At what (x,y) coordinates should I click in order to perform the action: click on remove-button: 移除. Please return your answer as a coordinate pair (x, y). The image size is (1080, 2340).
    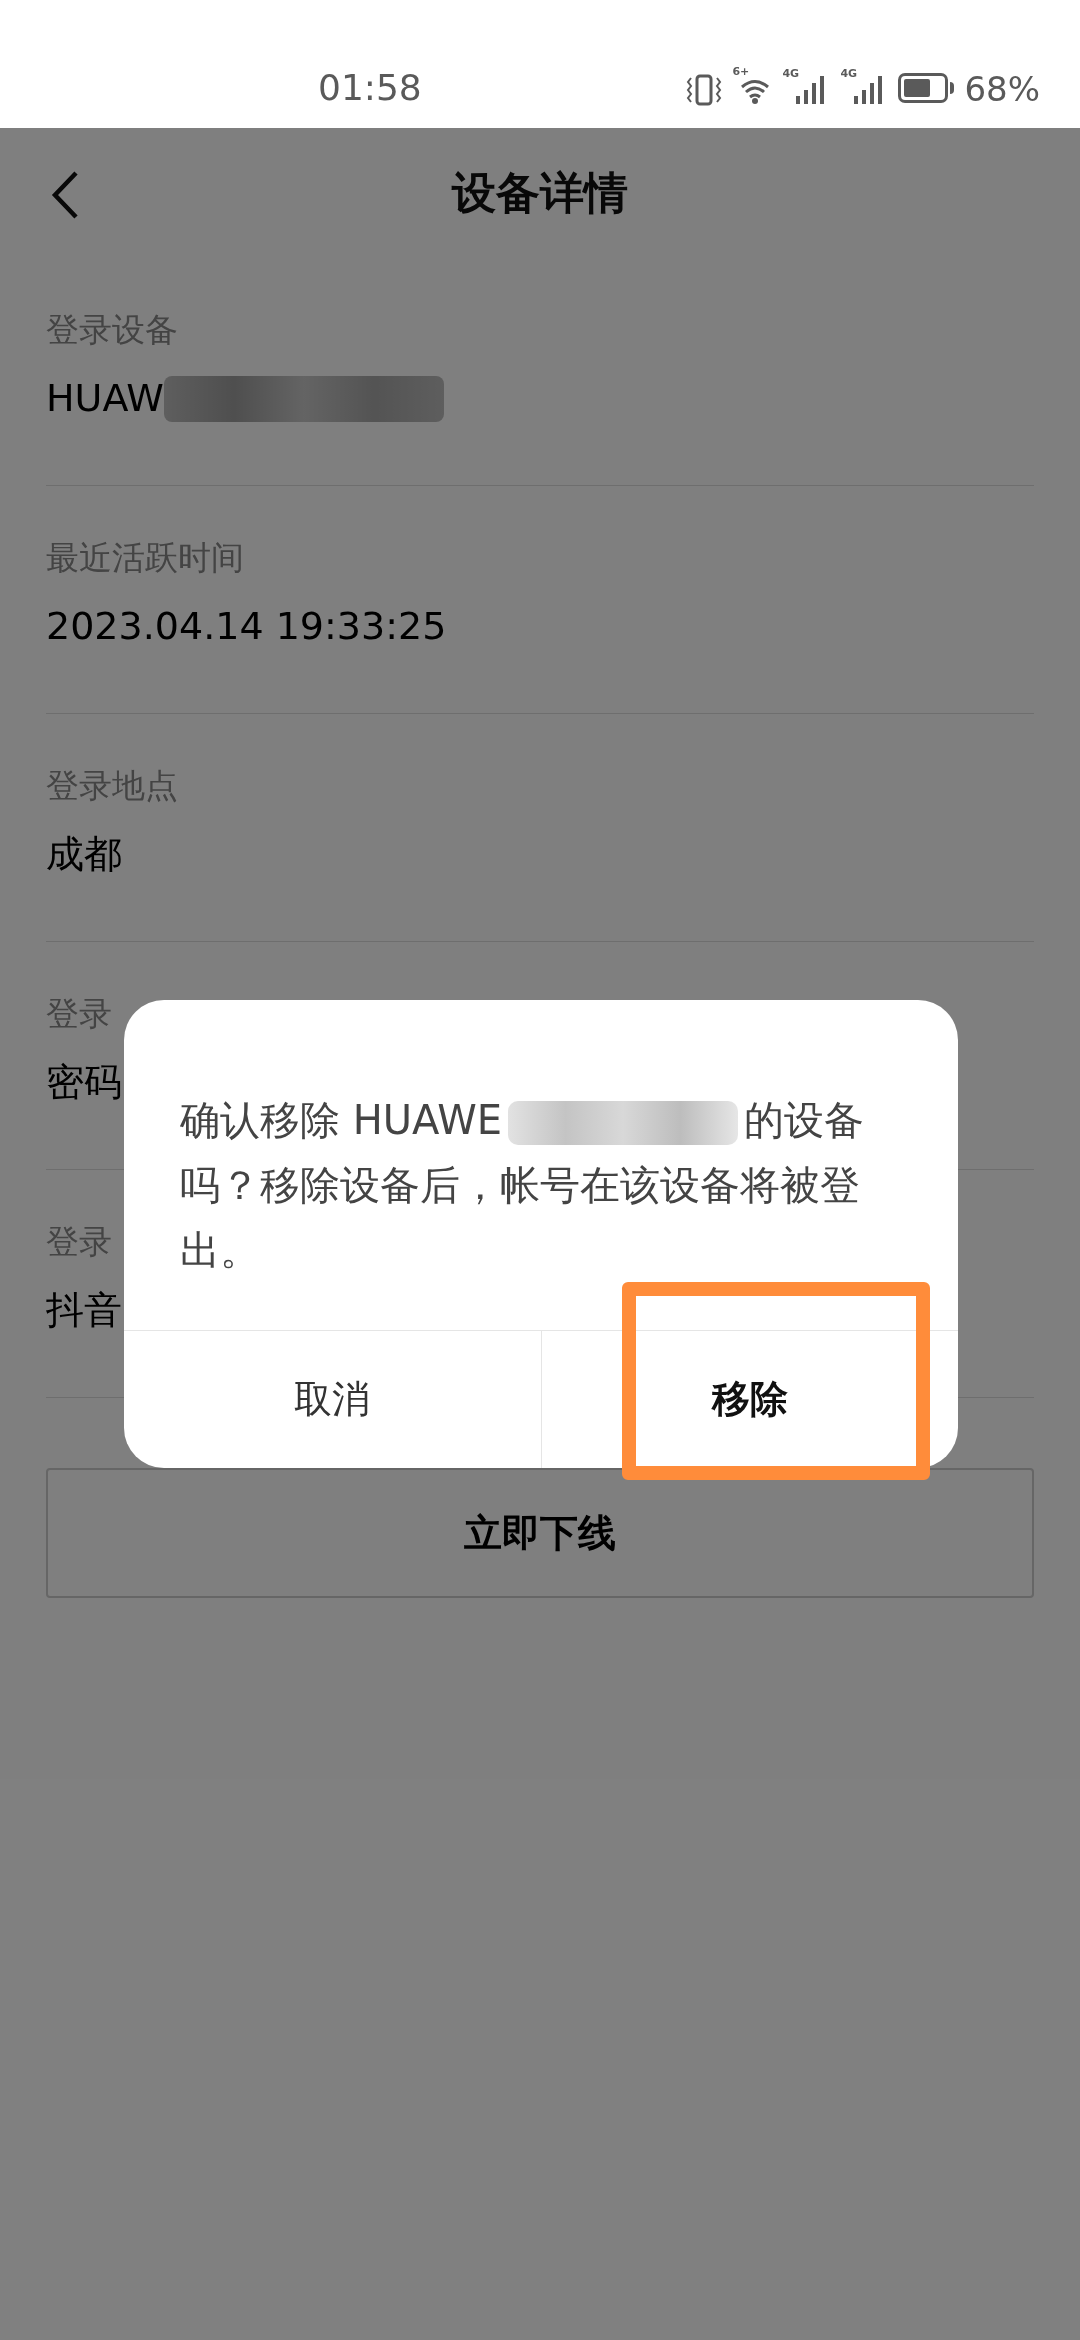
    Looking at the image, I should click on (749, 1399).